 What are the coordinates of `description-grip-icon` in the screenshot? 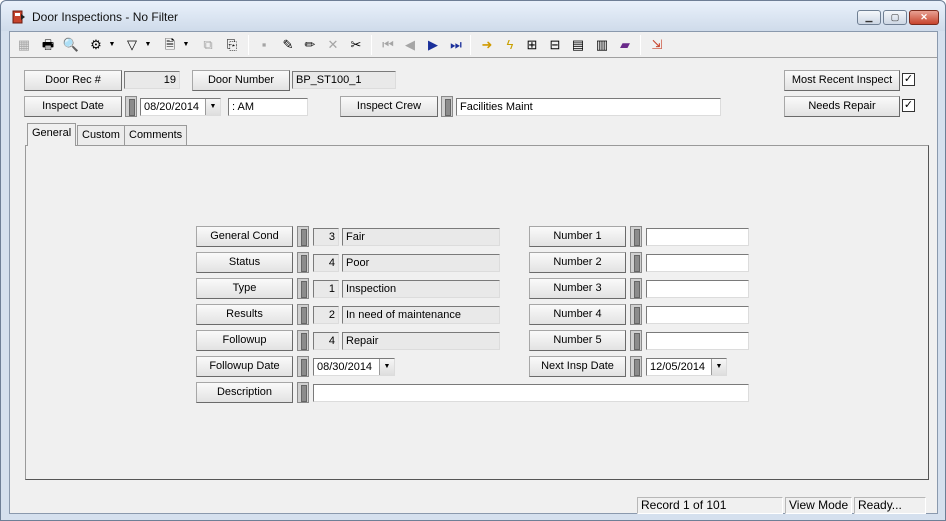 It's located at (303, 392).